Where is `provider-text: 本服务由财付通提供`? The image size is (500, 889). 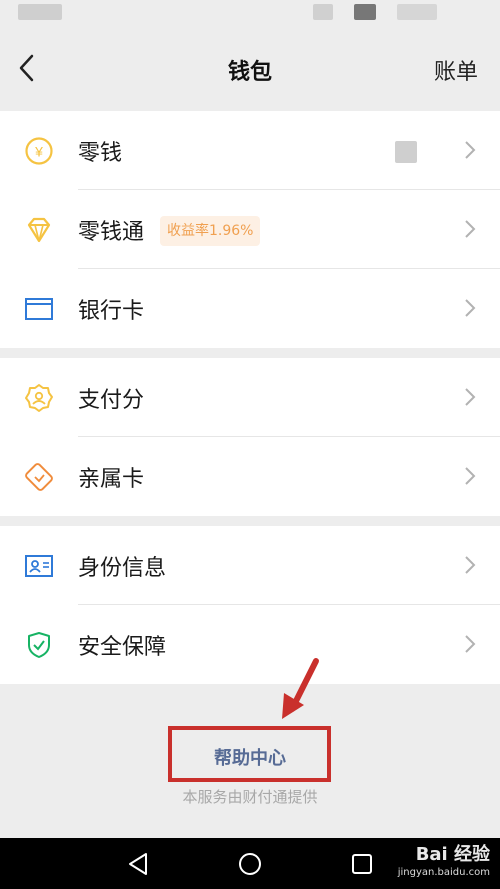 provider-text: 本服务由财付通提供 is located at coordinates (250, 797).